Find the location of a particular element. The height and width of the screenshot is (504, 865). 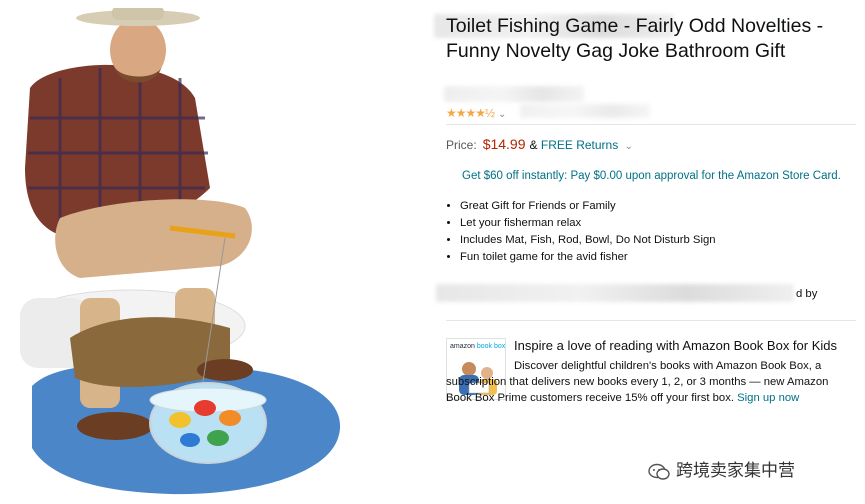

wechat-icon is located at coordinates (659, 471).